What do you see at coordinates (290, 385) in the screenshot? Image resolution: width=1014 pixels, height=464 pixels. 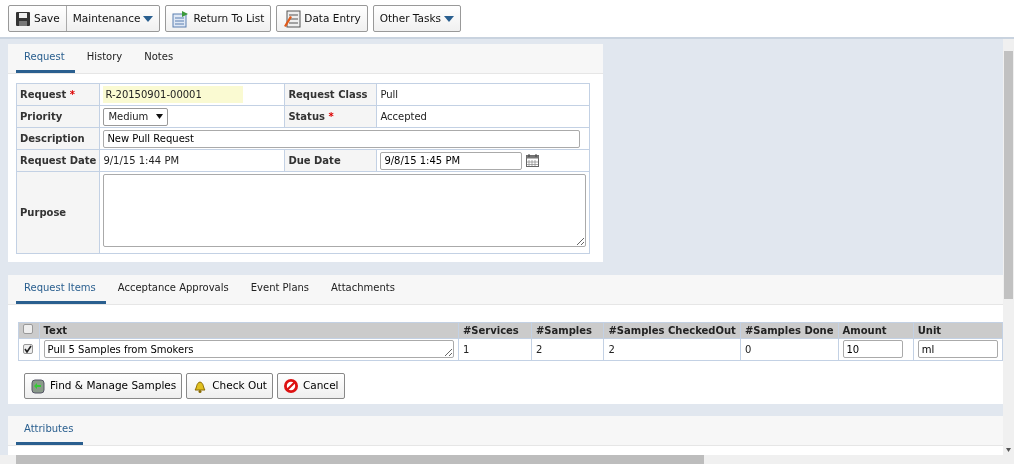 I see `cancel-icon` at bounding box center [290, 385].